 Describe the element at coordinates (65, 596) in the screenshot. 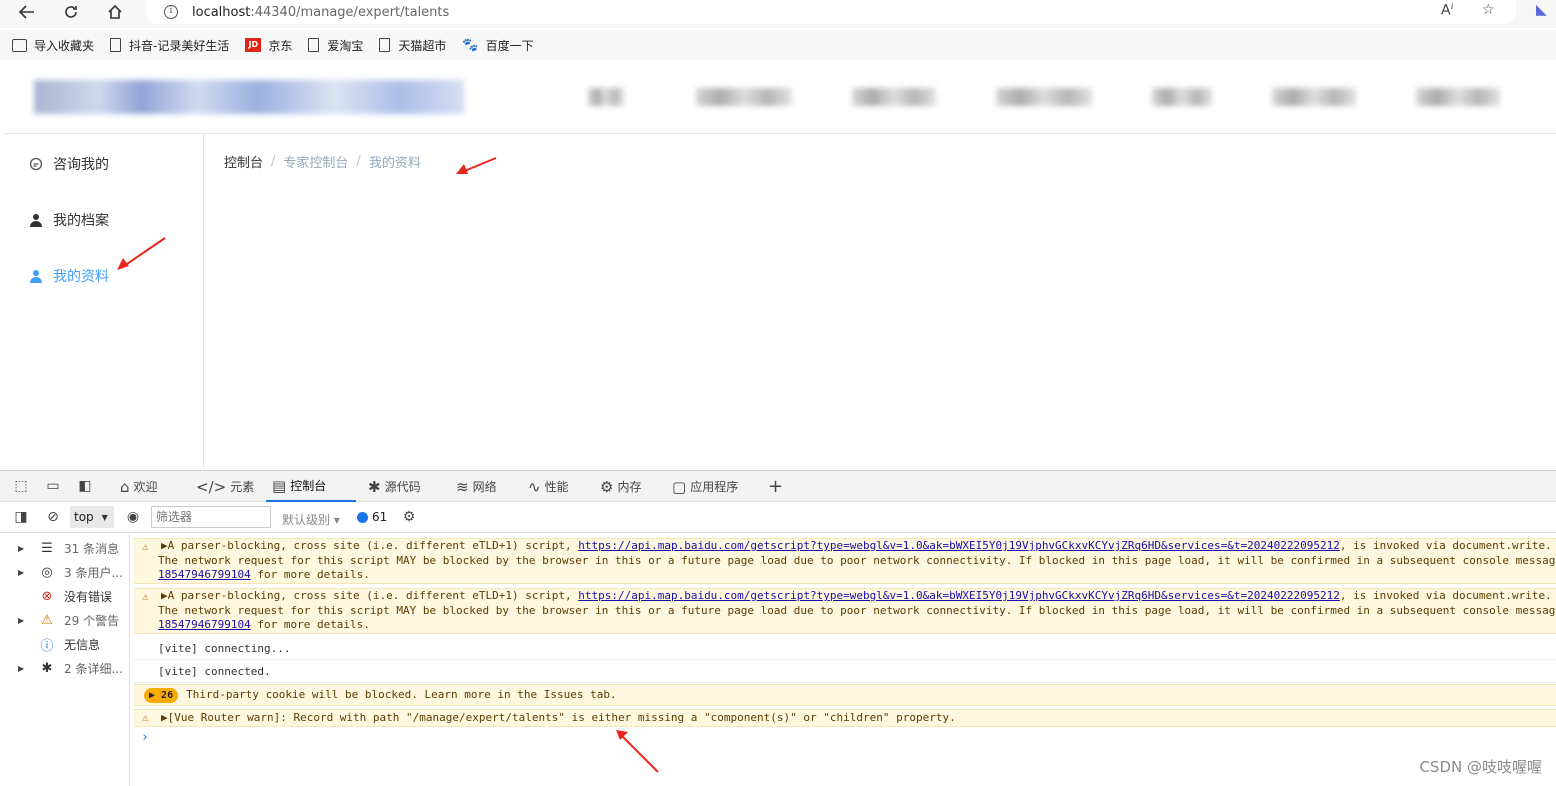

I see `filter-errors: ⊗ 没有错误` at that location.